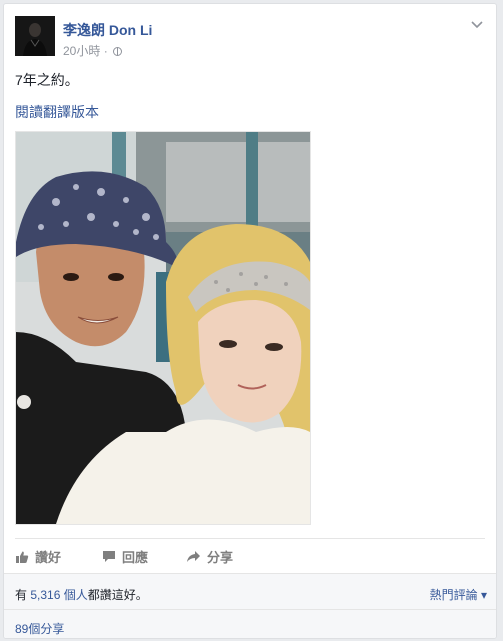 The image size is (503, 641). I want to click on share-arrow-icon, so click(193, 556).